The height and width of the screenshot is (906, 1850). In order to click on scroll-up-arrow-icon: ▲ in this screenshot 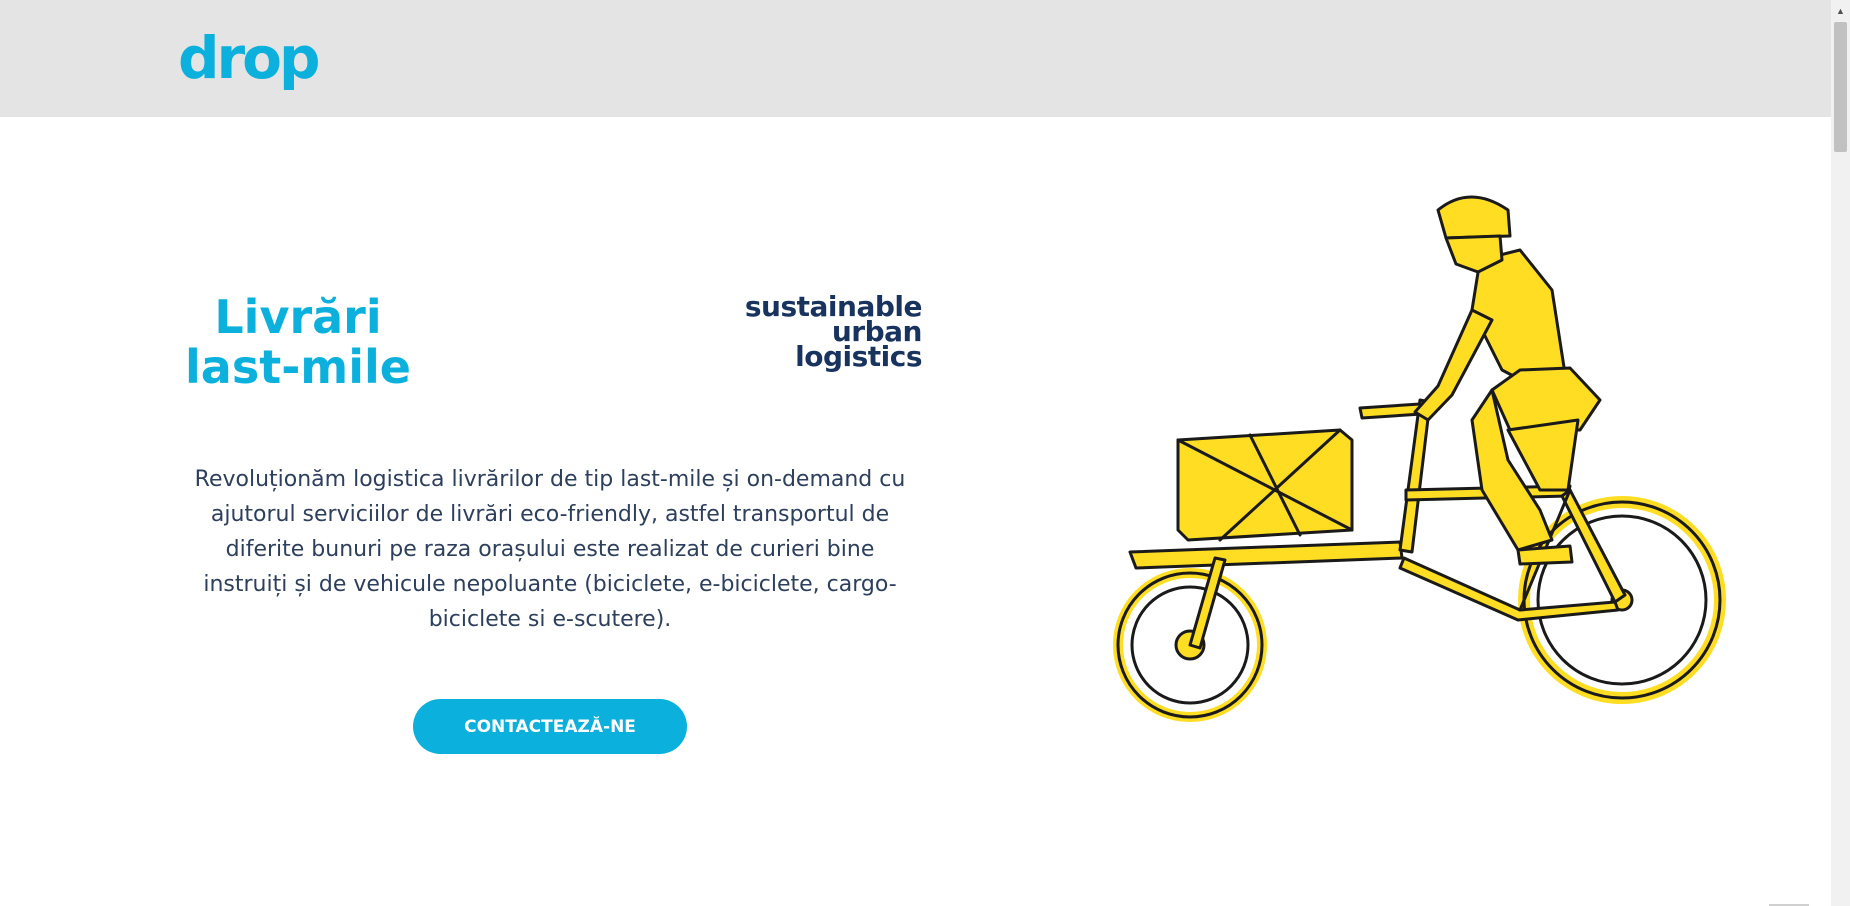, I will do `click(1840, 11)`.